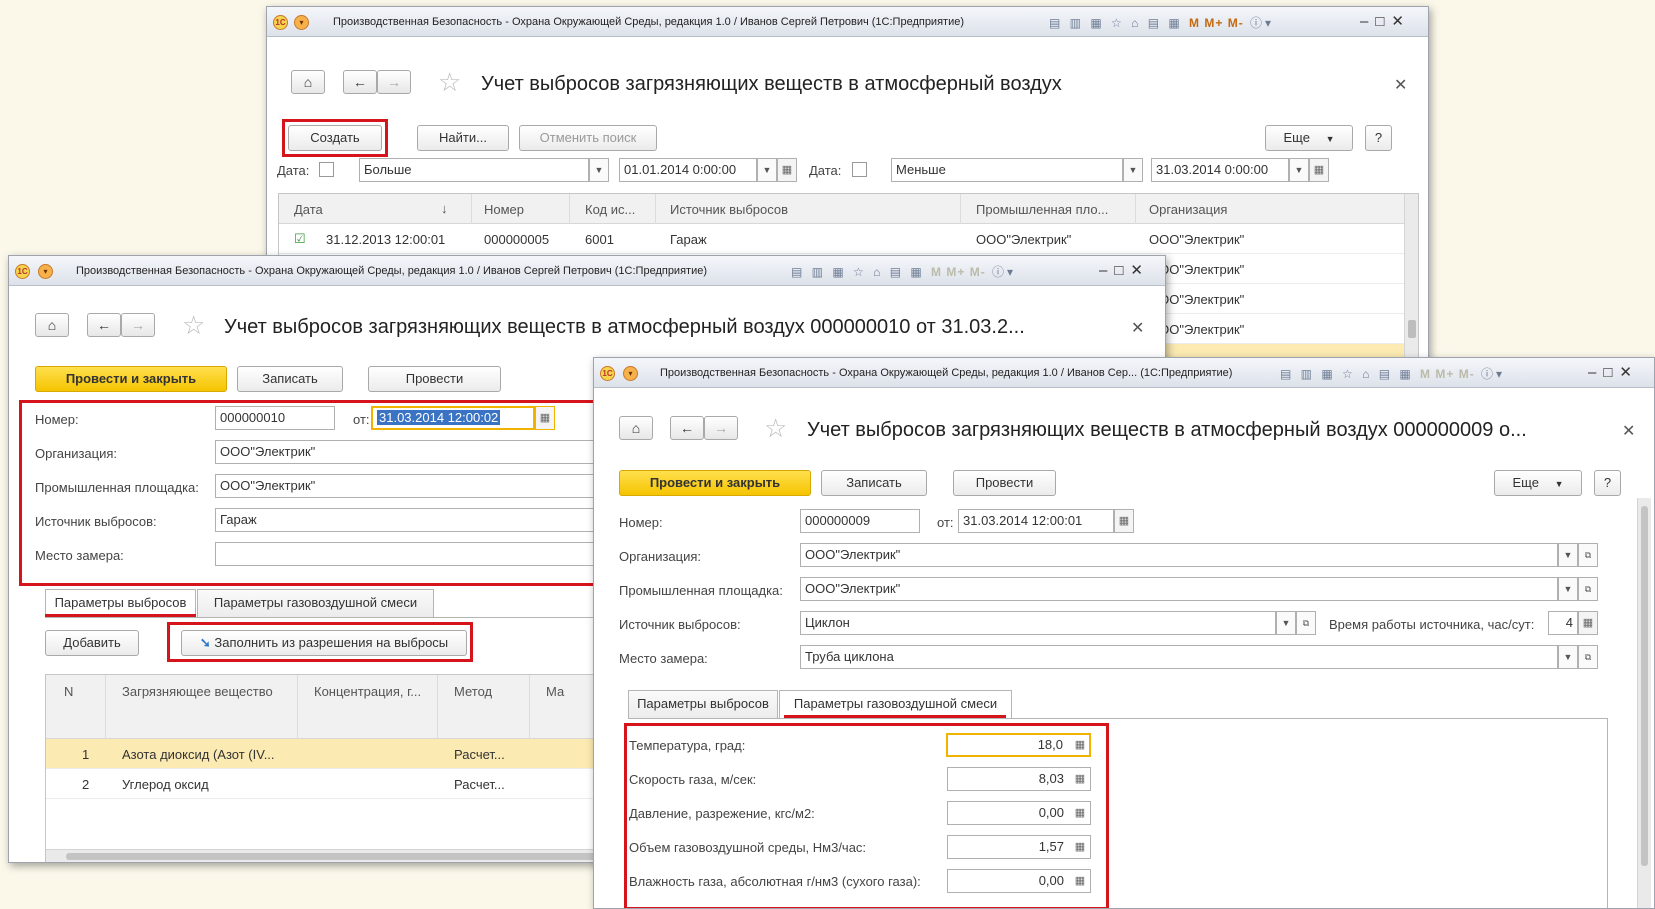 Image resolution: width=1655 pixels, height=909 pixels. Describe the element at coordinates (607, 373) in the screenshot. I see `1c-logo-icon: 1С` at that location.